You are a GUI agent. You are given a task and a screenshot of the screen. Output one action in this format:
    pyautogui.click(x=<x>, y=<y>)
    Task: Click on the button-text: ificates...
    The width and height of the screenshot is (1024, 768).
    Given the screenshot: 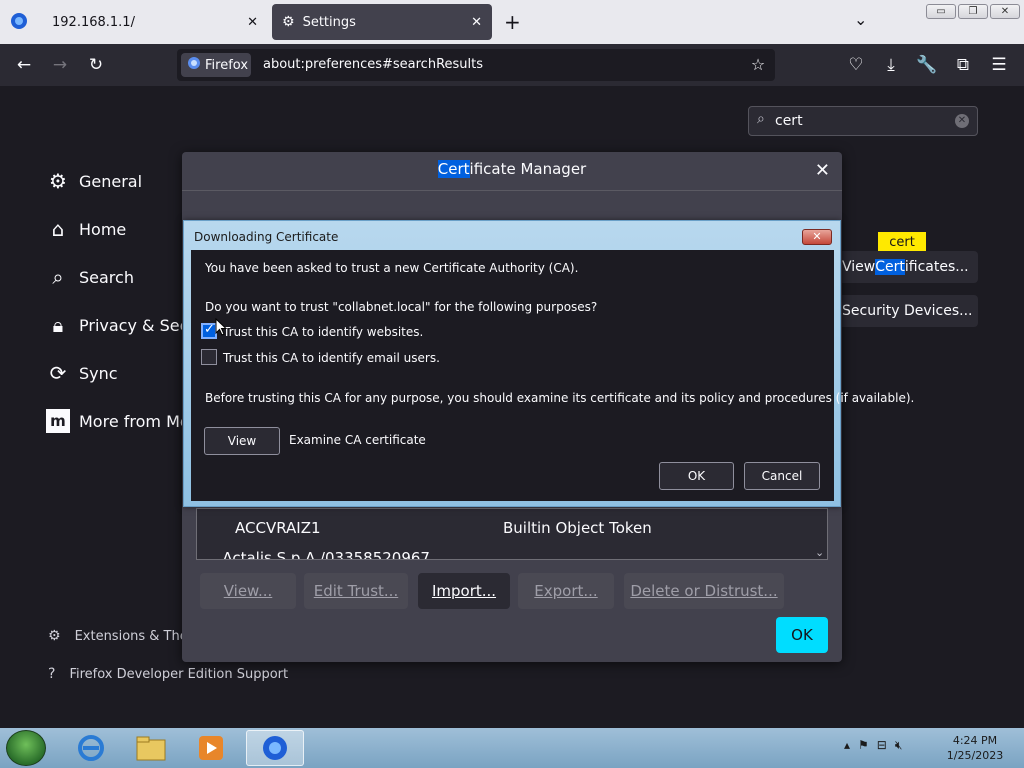 What is the action you would take?
    pyautogui.click(x=936, y=267)
    